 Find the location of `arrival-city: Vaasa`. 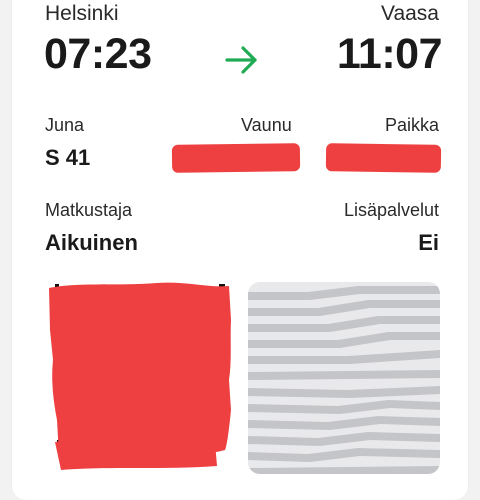

arrival-city: Vaasa is located at coordinates (410, 13).